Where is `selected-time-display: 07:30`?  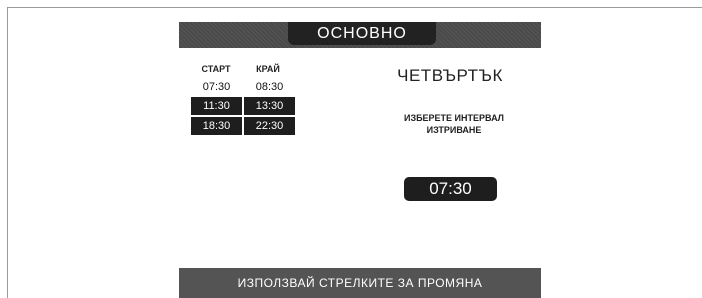
selected-time-display: 07:30 is located at coordinates (450, 189).